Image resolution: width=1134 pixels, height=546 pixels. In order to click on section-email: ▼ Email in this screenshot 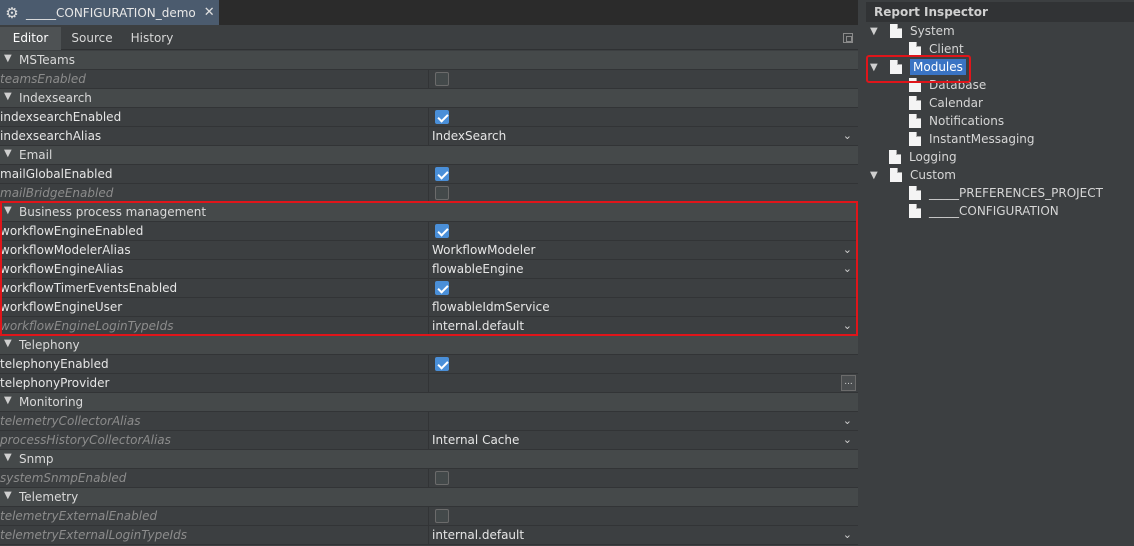, I will do `click(429, 155)`.